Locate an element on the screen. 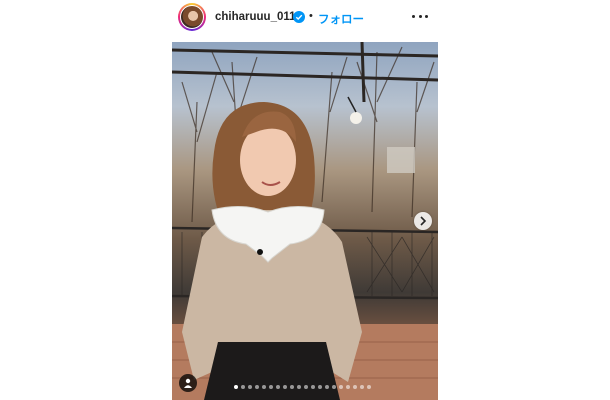 This screenshot has height=400, width=610. user-tag-icon is located at coordinates (188, 383).